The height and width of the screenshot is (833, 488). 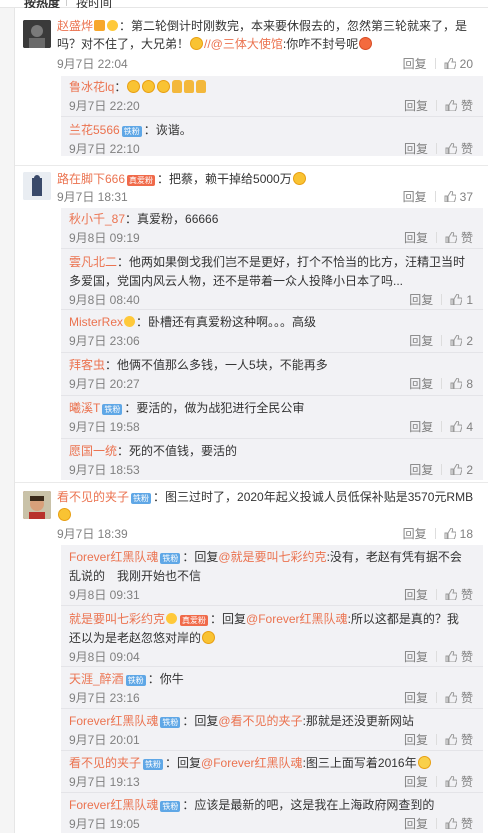 I want to click on like-count: 37, so click(x=466, y=197).